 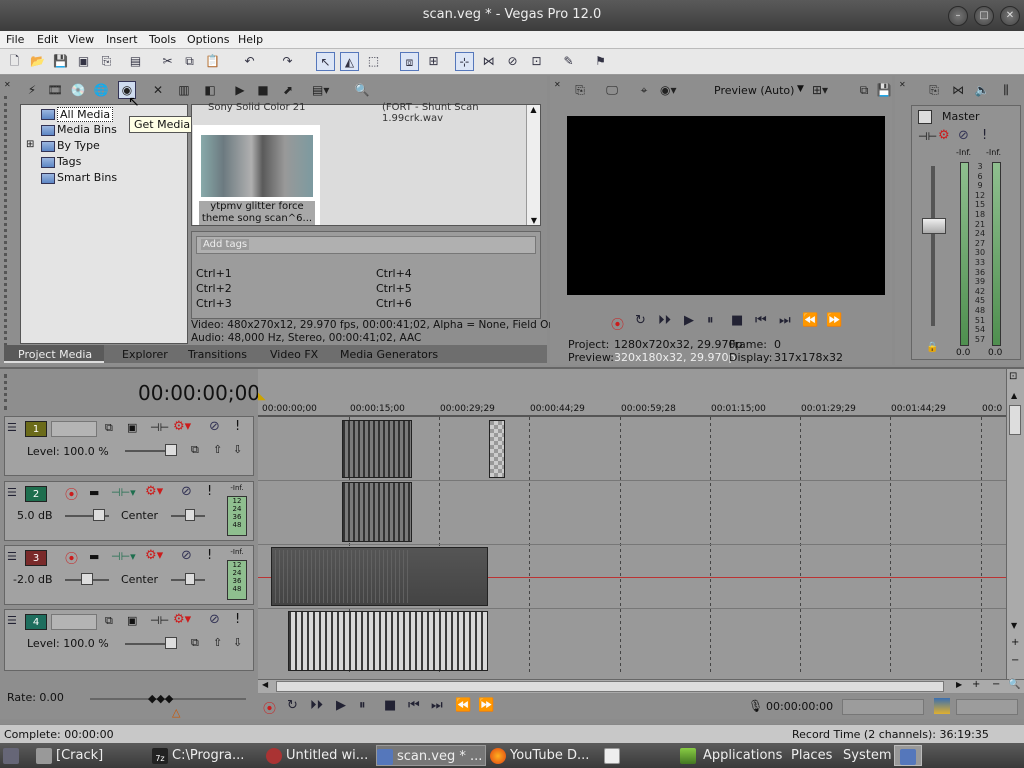 I want to click on help-pointer-icon: ⚑, so click(x=600, y=61).